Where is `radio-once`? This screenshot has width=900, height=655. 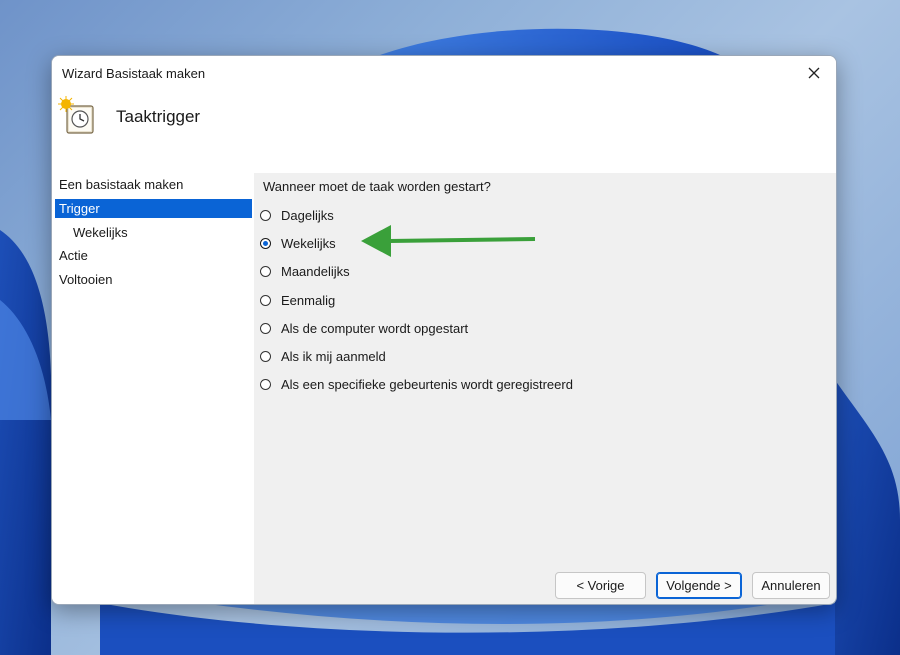
radio-once is located at coordinates (265, 300).